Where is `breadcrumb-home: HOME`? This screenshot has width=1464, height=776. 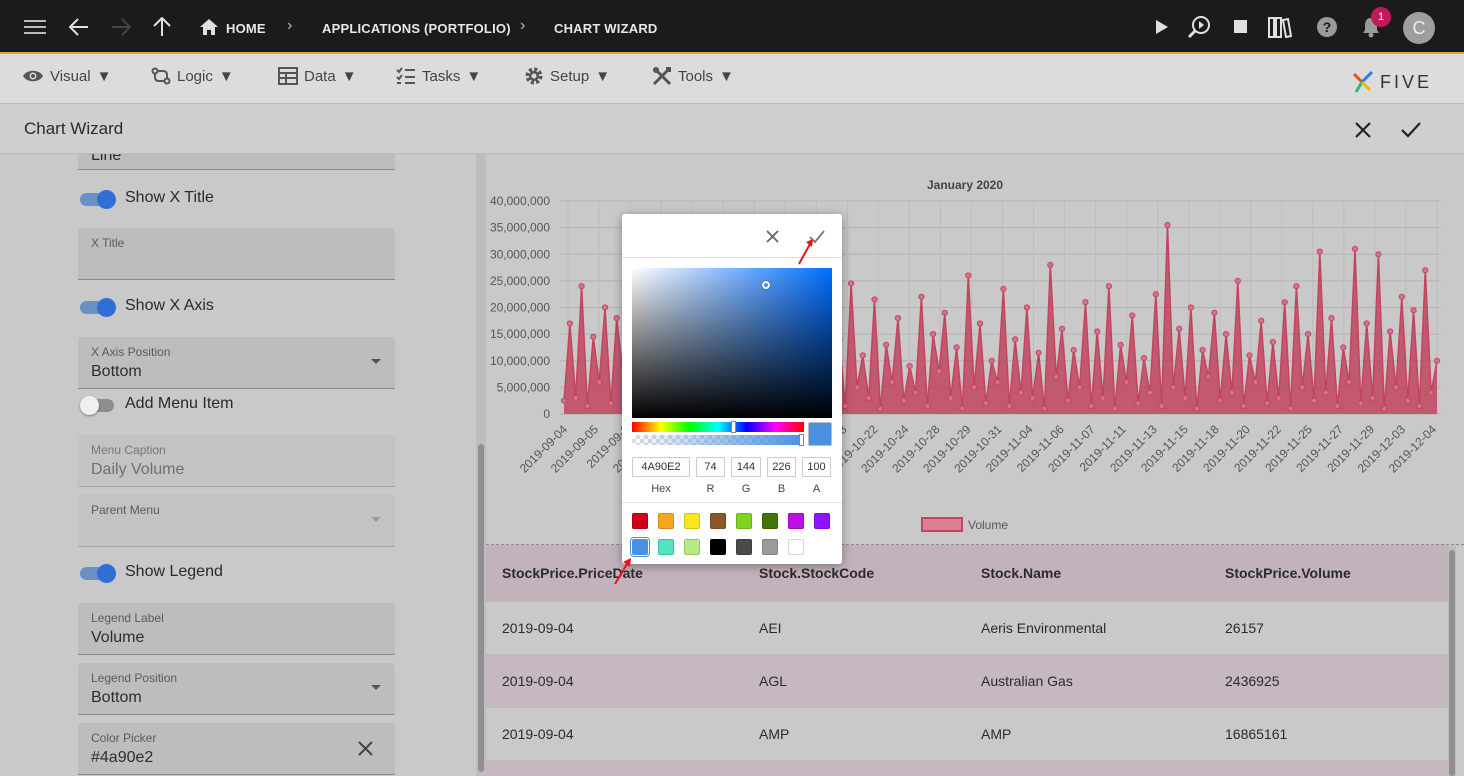 breadcrumb-home: HOME is located at coordinates (246, 28).